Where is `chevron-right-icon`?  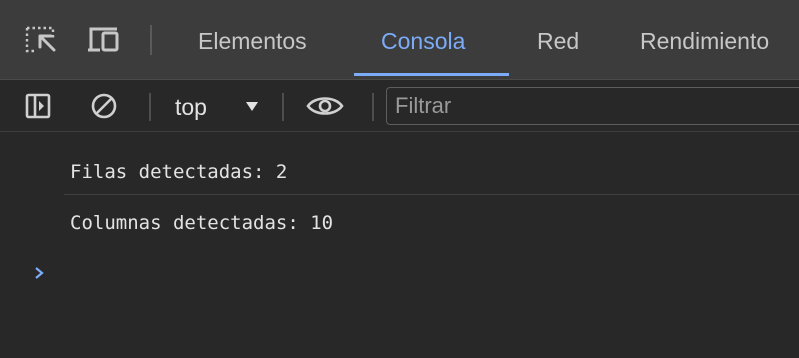
chevron-right-icon is located at coordinates (39, 273).